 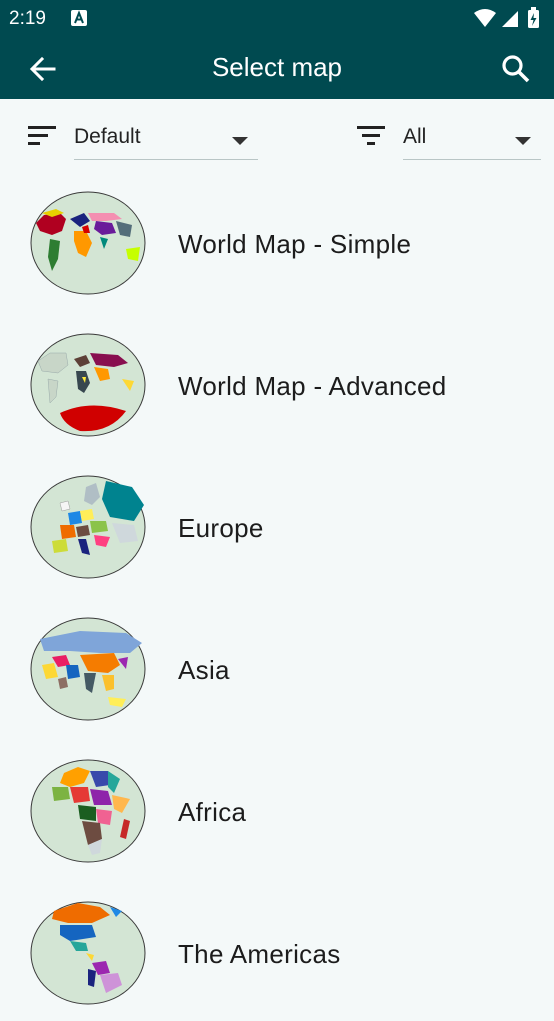 What do you see at coordinates (88, 953) in the screenshot?
I see `americas-map-thumbnail` at bounding box center [88, 953].